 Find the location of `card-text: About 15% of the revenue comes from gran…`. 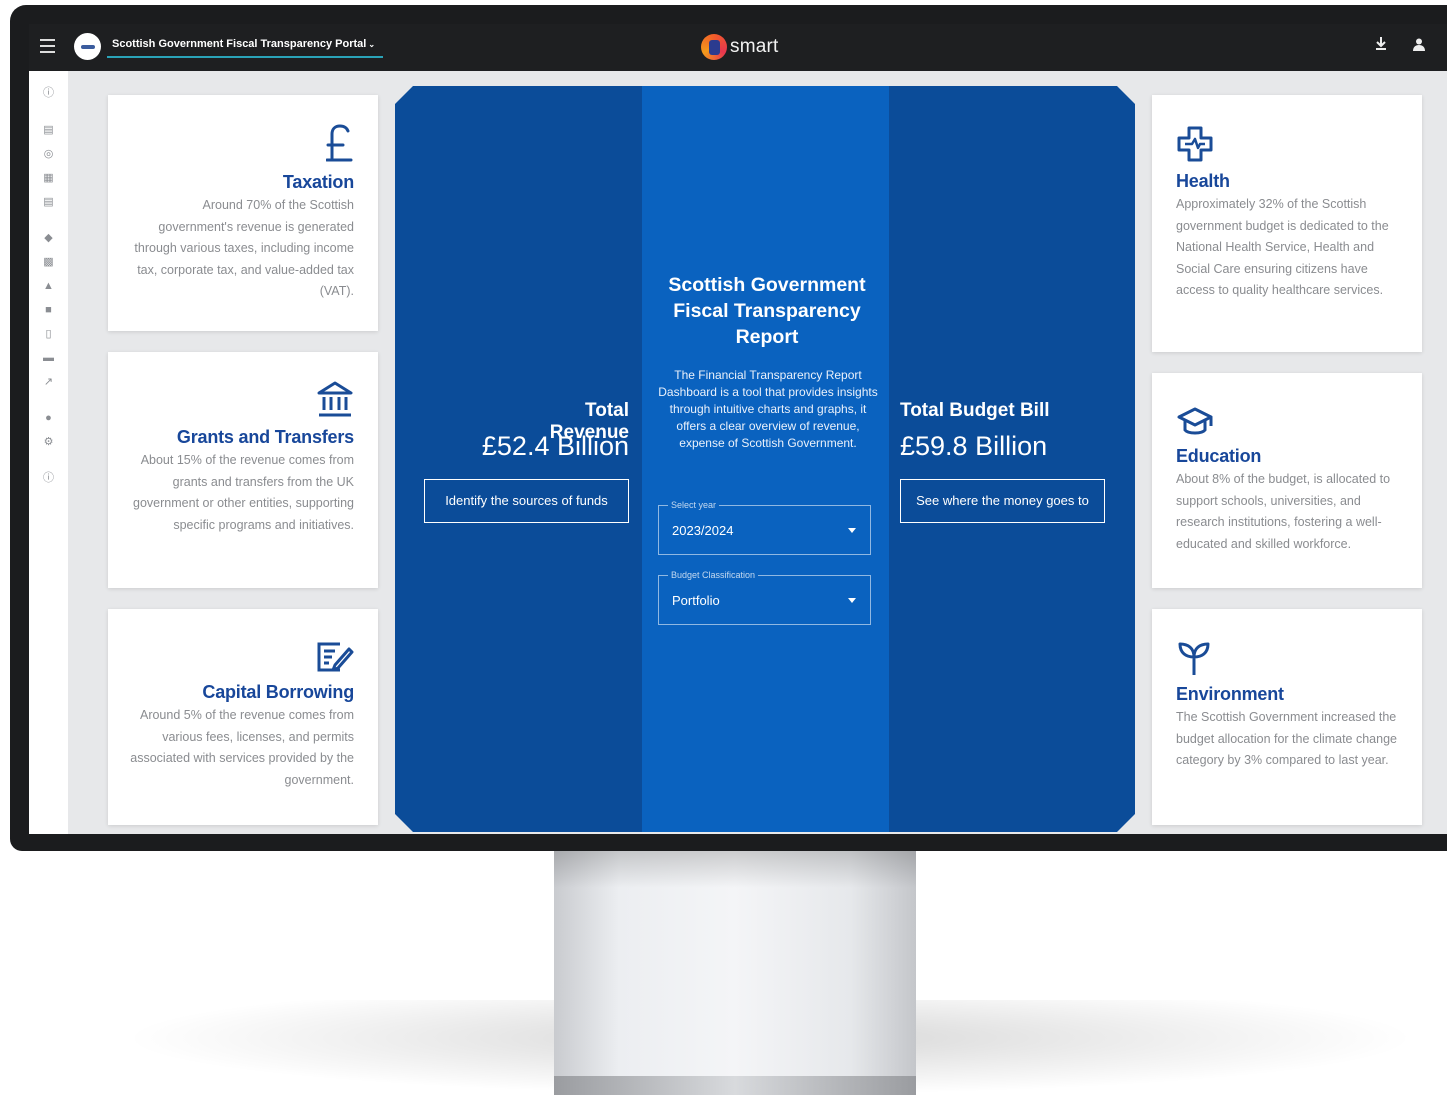

card-text: About 15% of the revenue comes from gran… is located at coordinates (243, 492).